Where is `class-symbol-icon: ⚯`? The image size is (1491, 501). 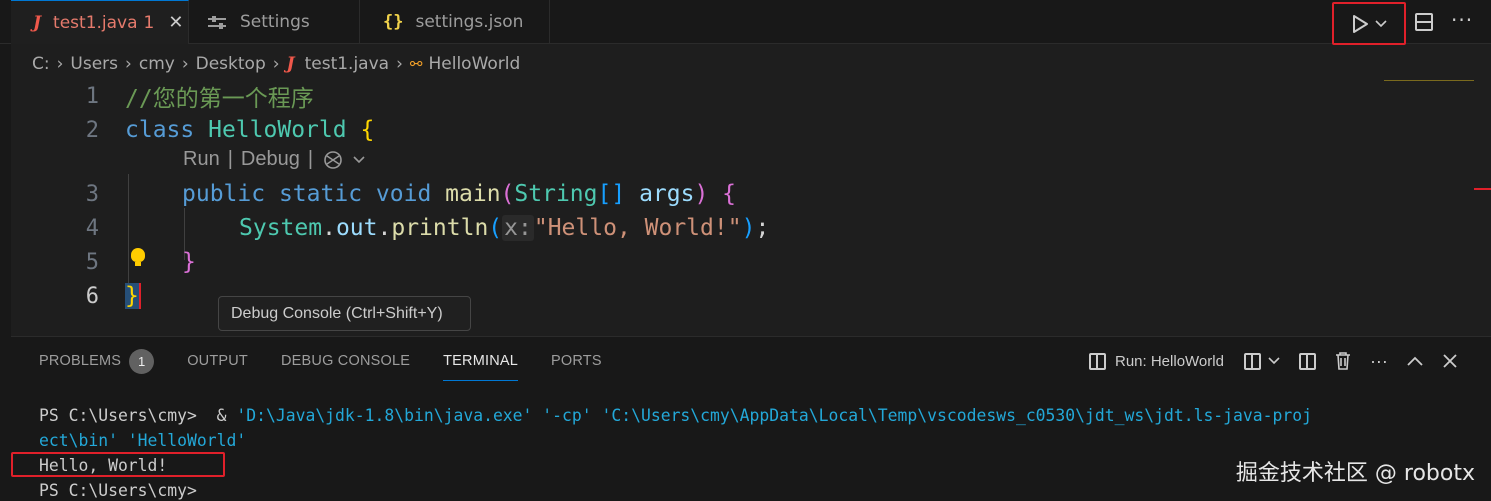 class-symbol-icon: ⚯ is located at coordinates (416, 64).